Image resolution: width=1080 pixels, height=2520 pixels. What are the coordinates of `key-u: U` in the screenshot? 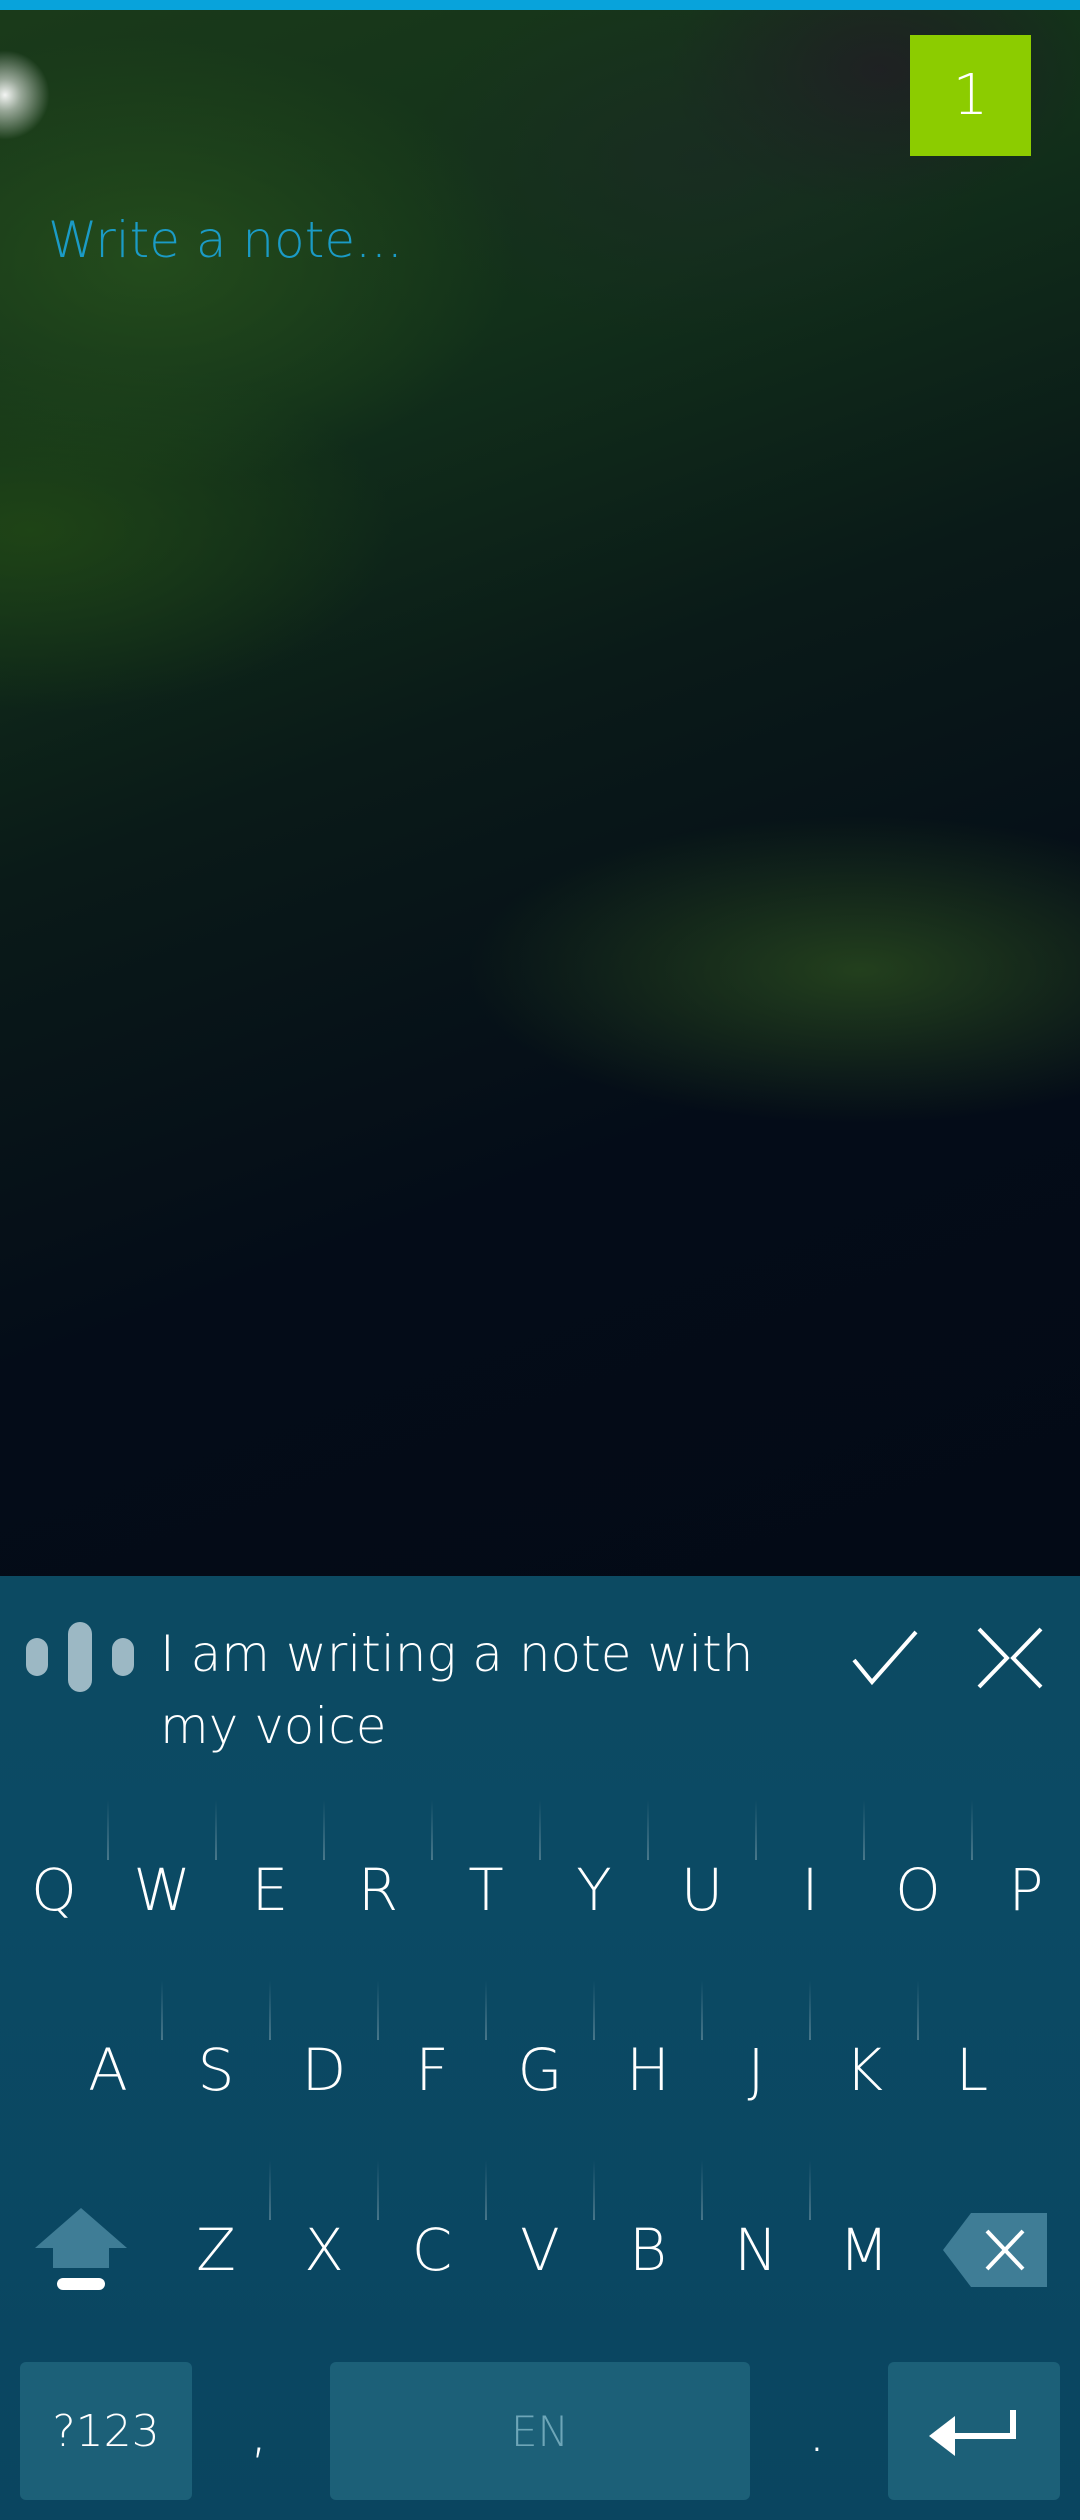 It's located at (702, 1890).